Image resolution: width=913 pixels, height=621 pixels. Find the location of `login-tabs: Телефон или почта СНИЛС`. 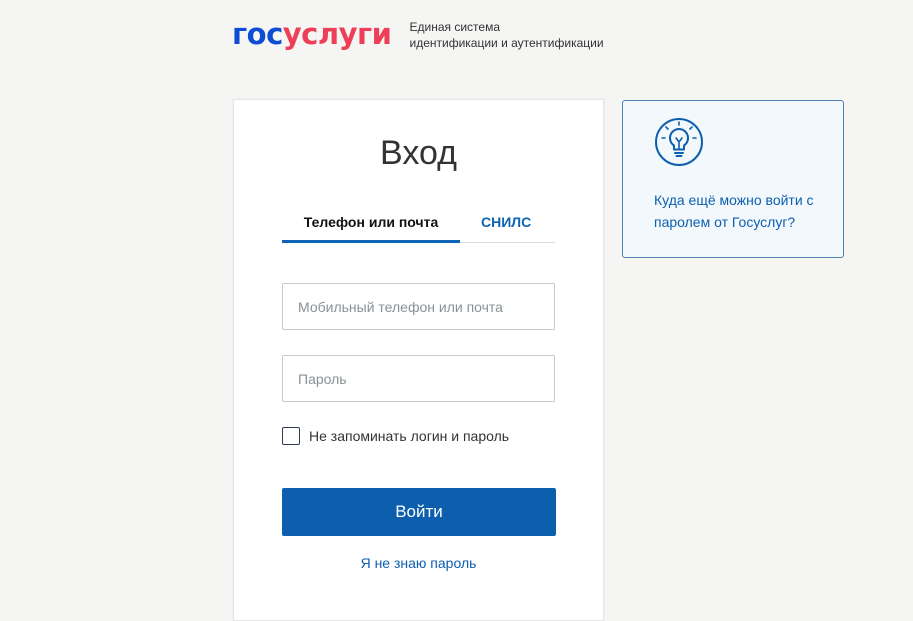

login-tabs: Телефон или почта СНИЛС is located at coordinates (418, 227).